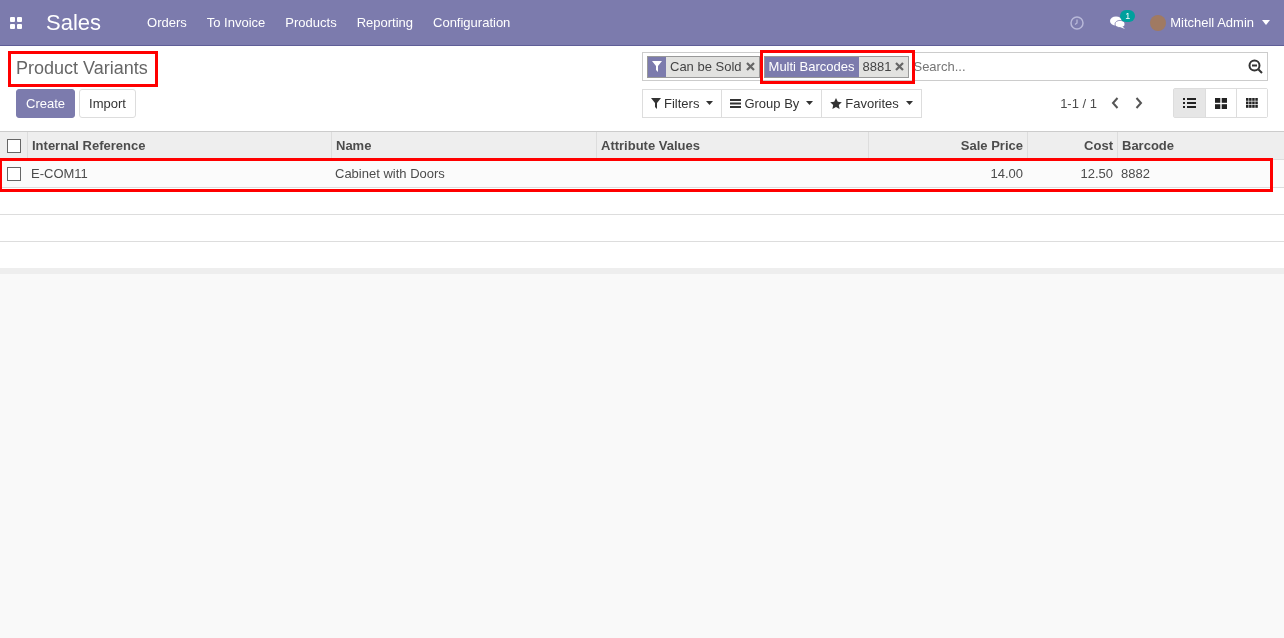 The width and height of the screenshot is (1284, 638). I want to click on row-checkbox, so click(13, 173).